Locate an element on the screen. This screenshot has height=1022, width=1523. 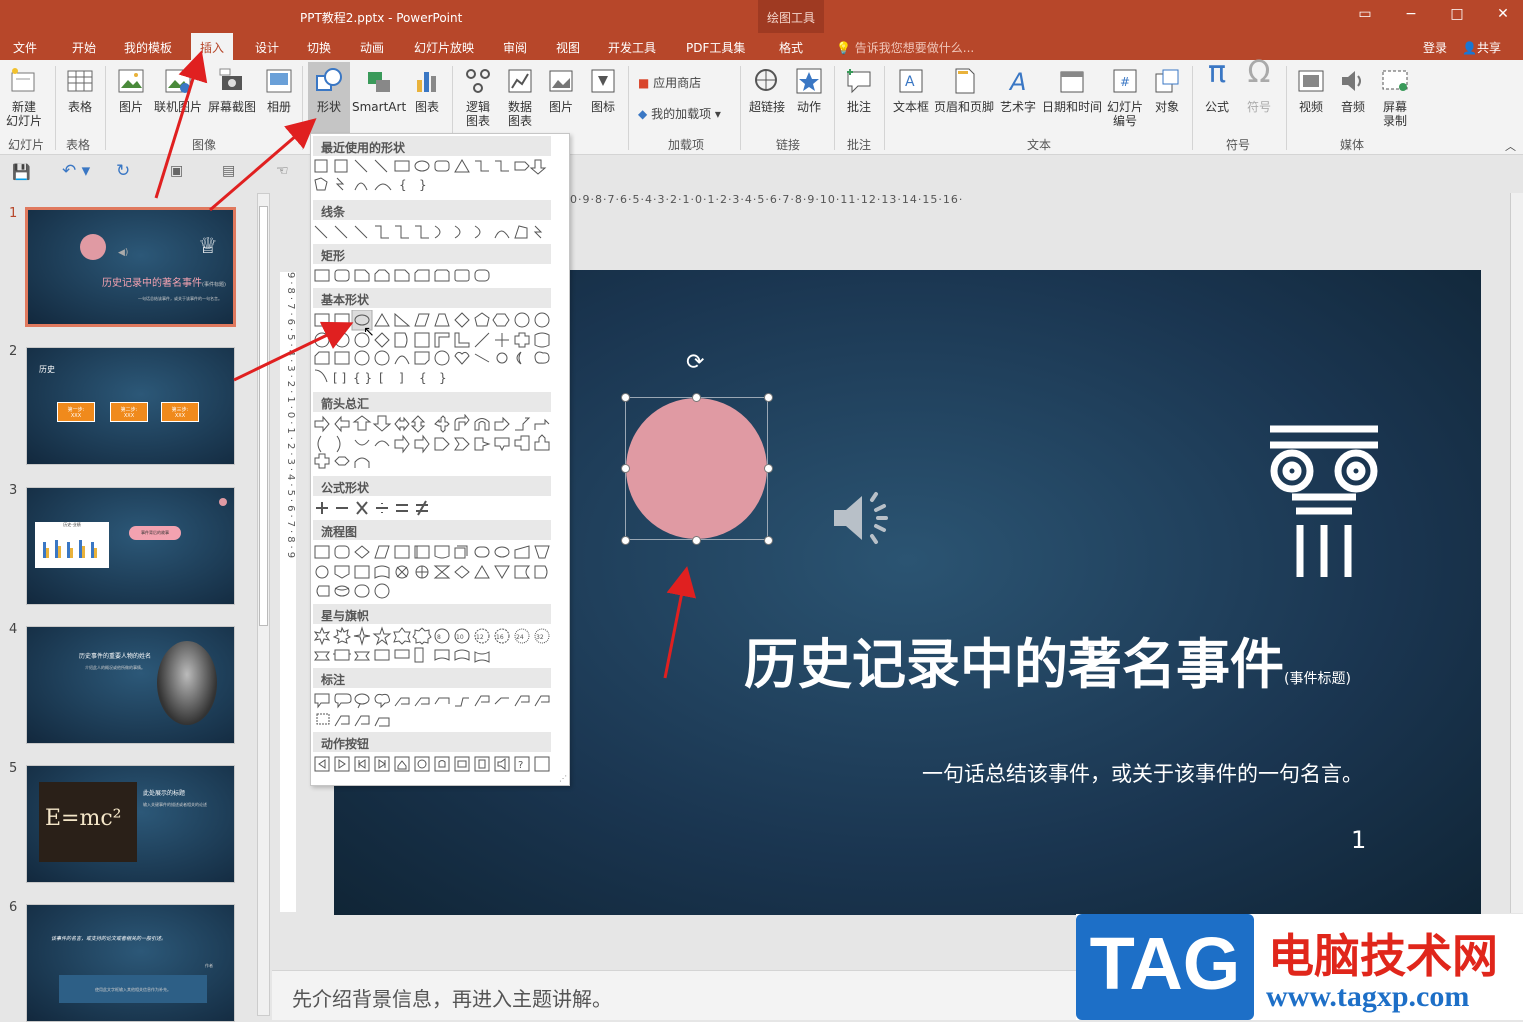
symbol-button: Ω 符号 is located at coordinates (1259, 86).